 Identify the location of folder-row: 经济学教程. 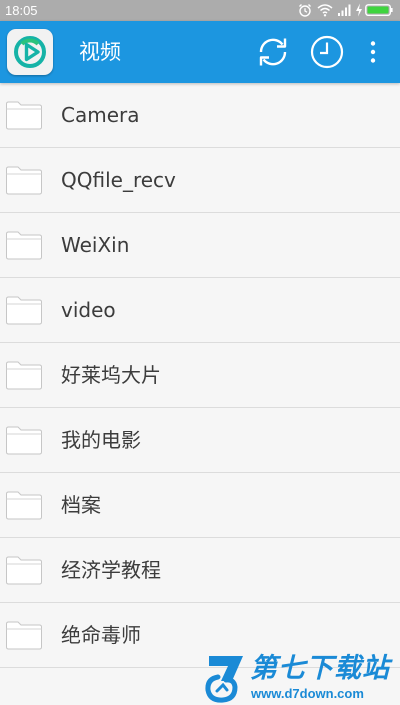
(200, 570).